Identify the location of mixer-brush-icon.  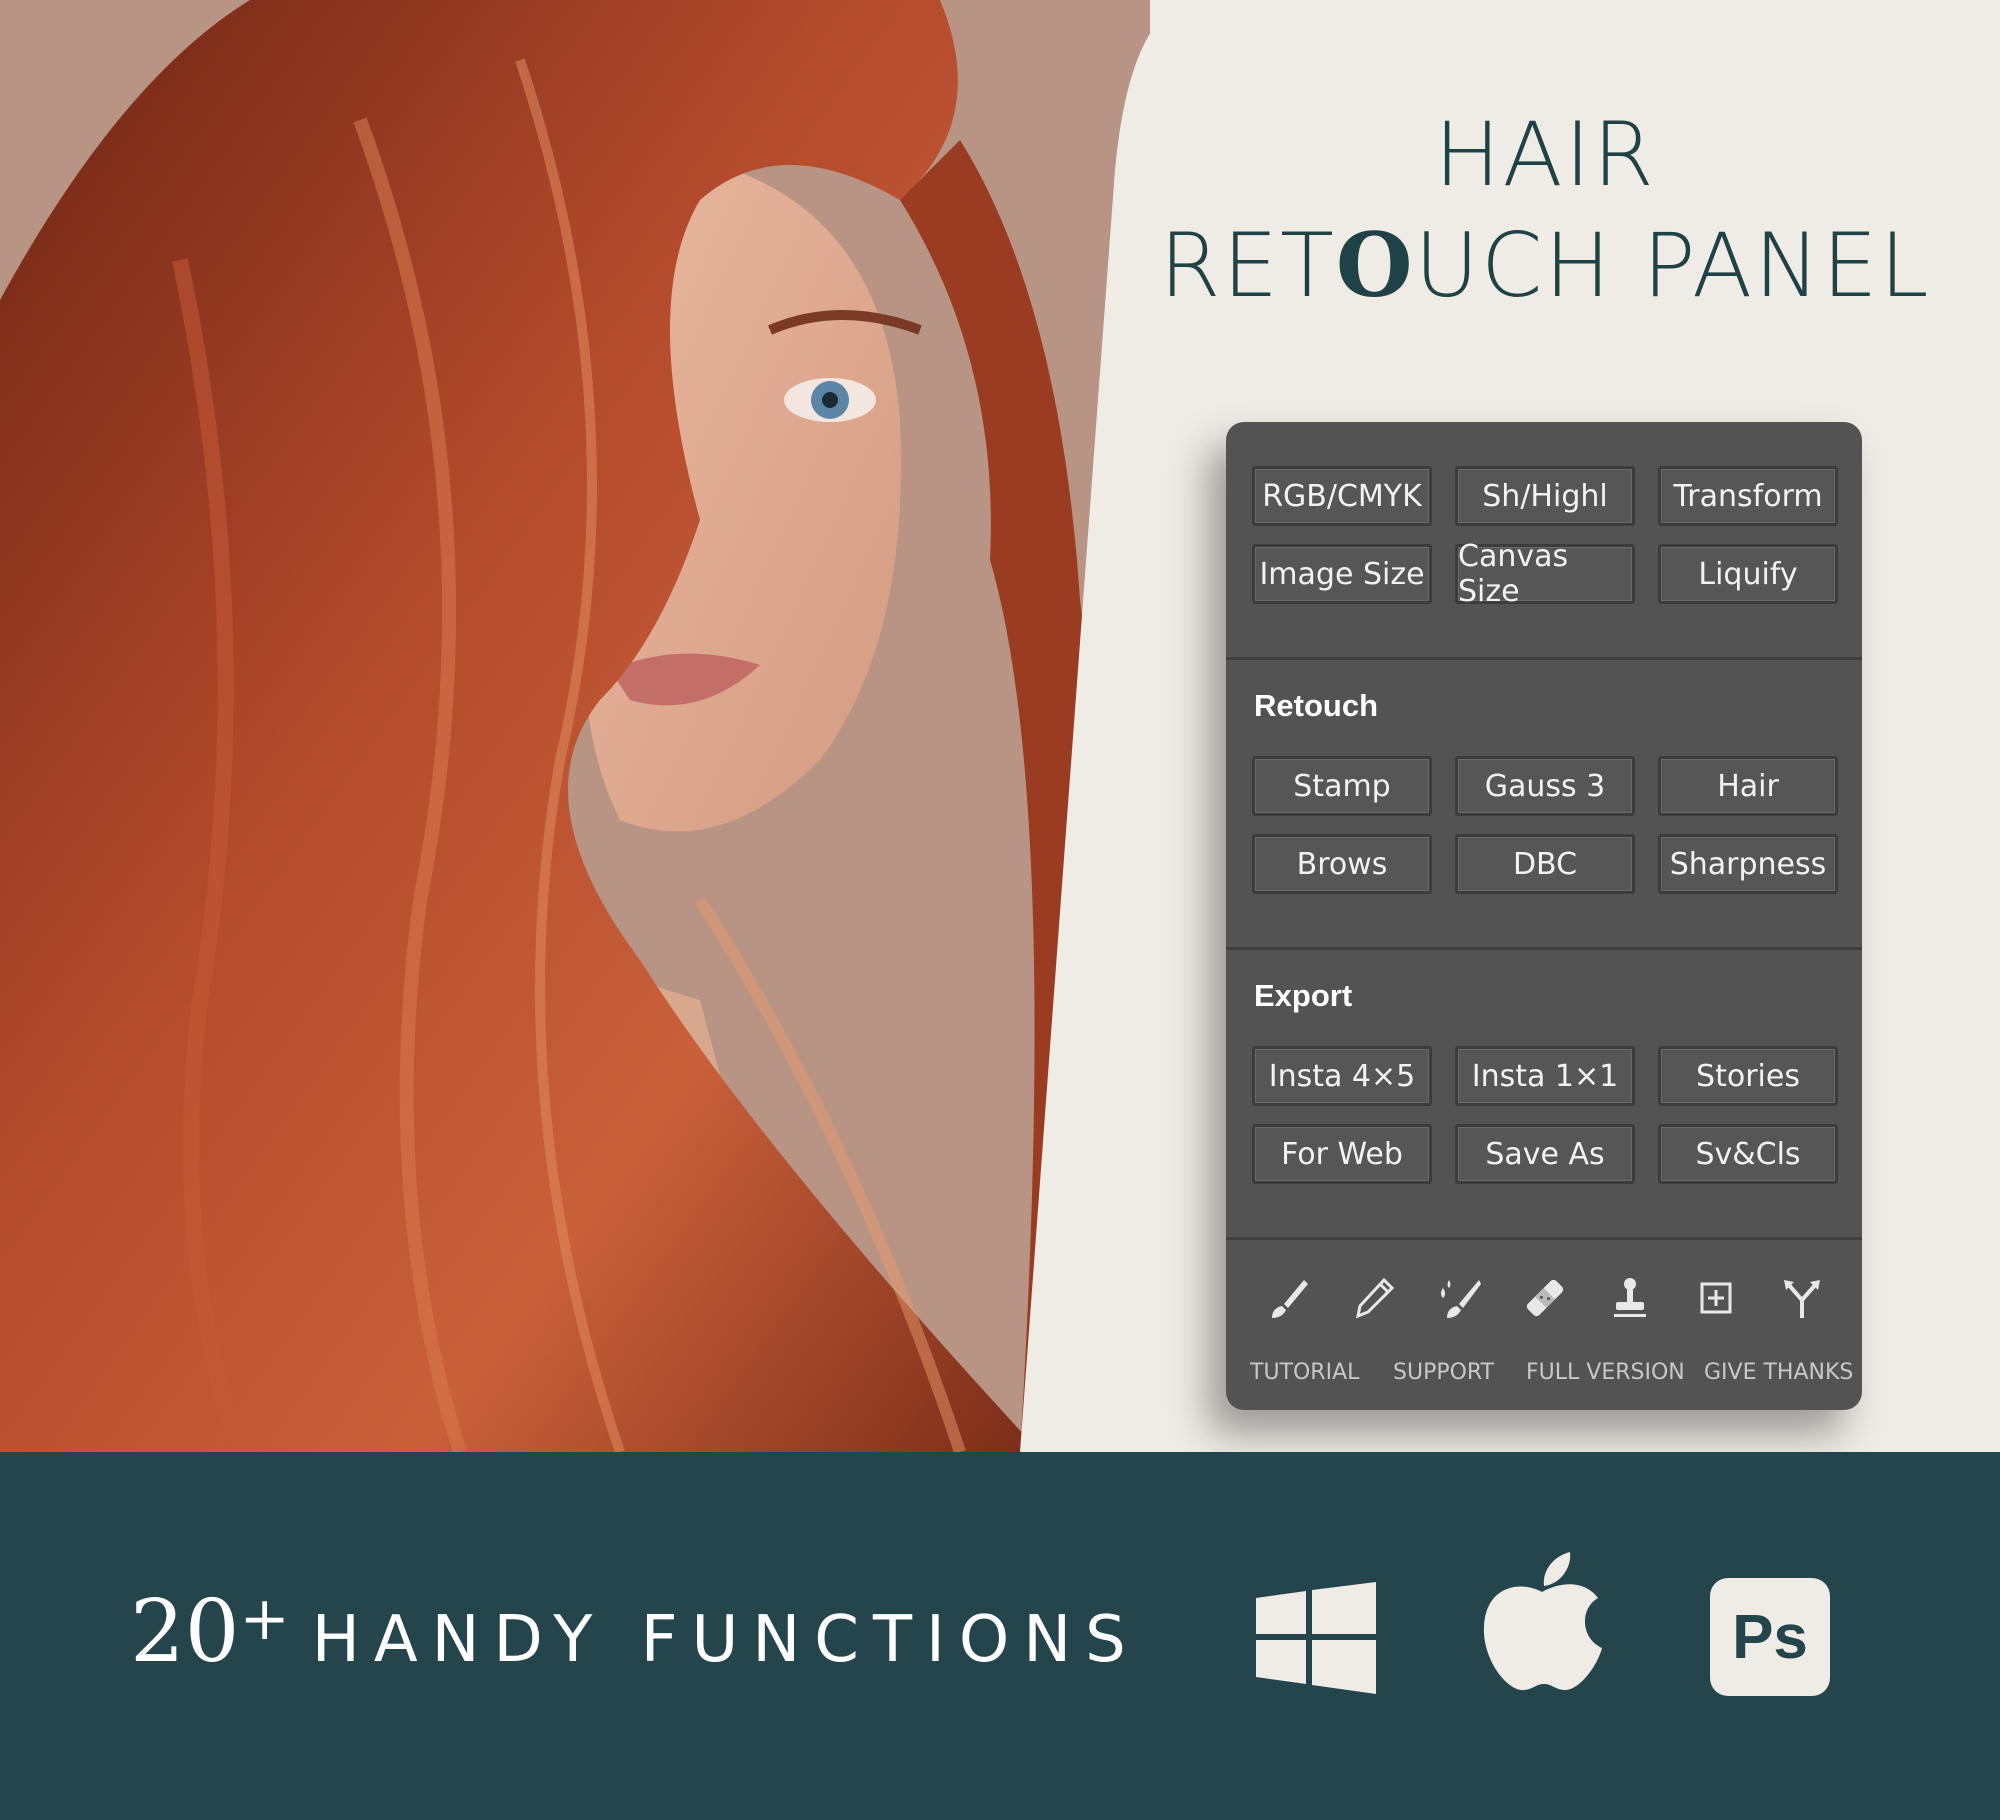
(1459, 1298).